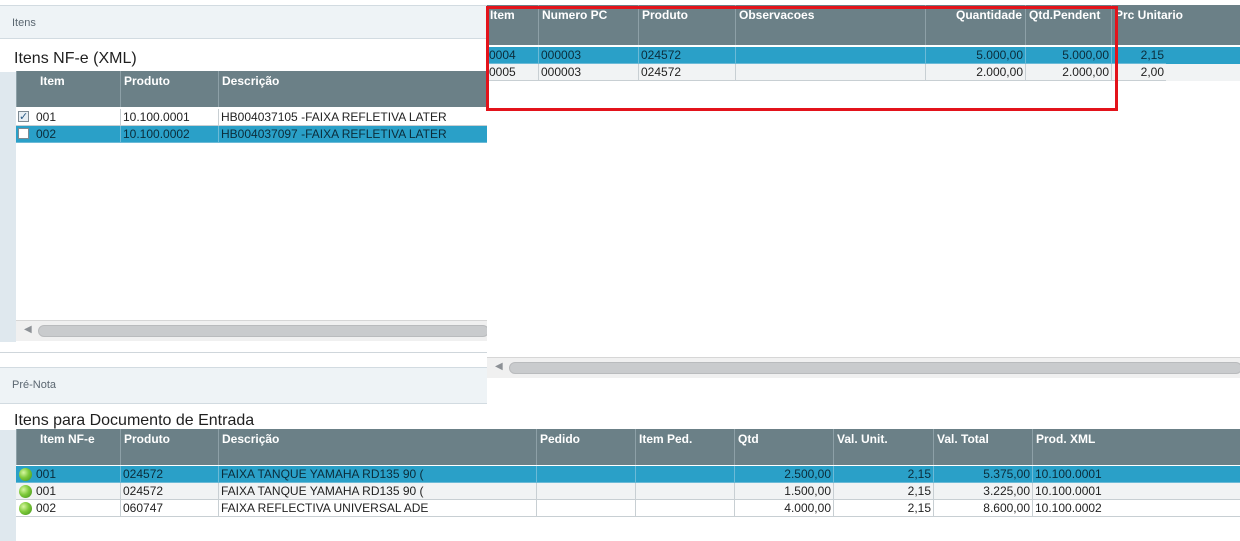 This screenshot has width=1240, height=541. I want to click on pc-scroll-thumb, so click(874, 368).